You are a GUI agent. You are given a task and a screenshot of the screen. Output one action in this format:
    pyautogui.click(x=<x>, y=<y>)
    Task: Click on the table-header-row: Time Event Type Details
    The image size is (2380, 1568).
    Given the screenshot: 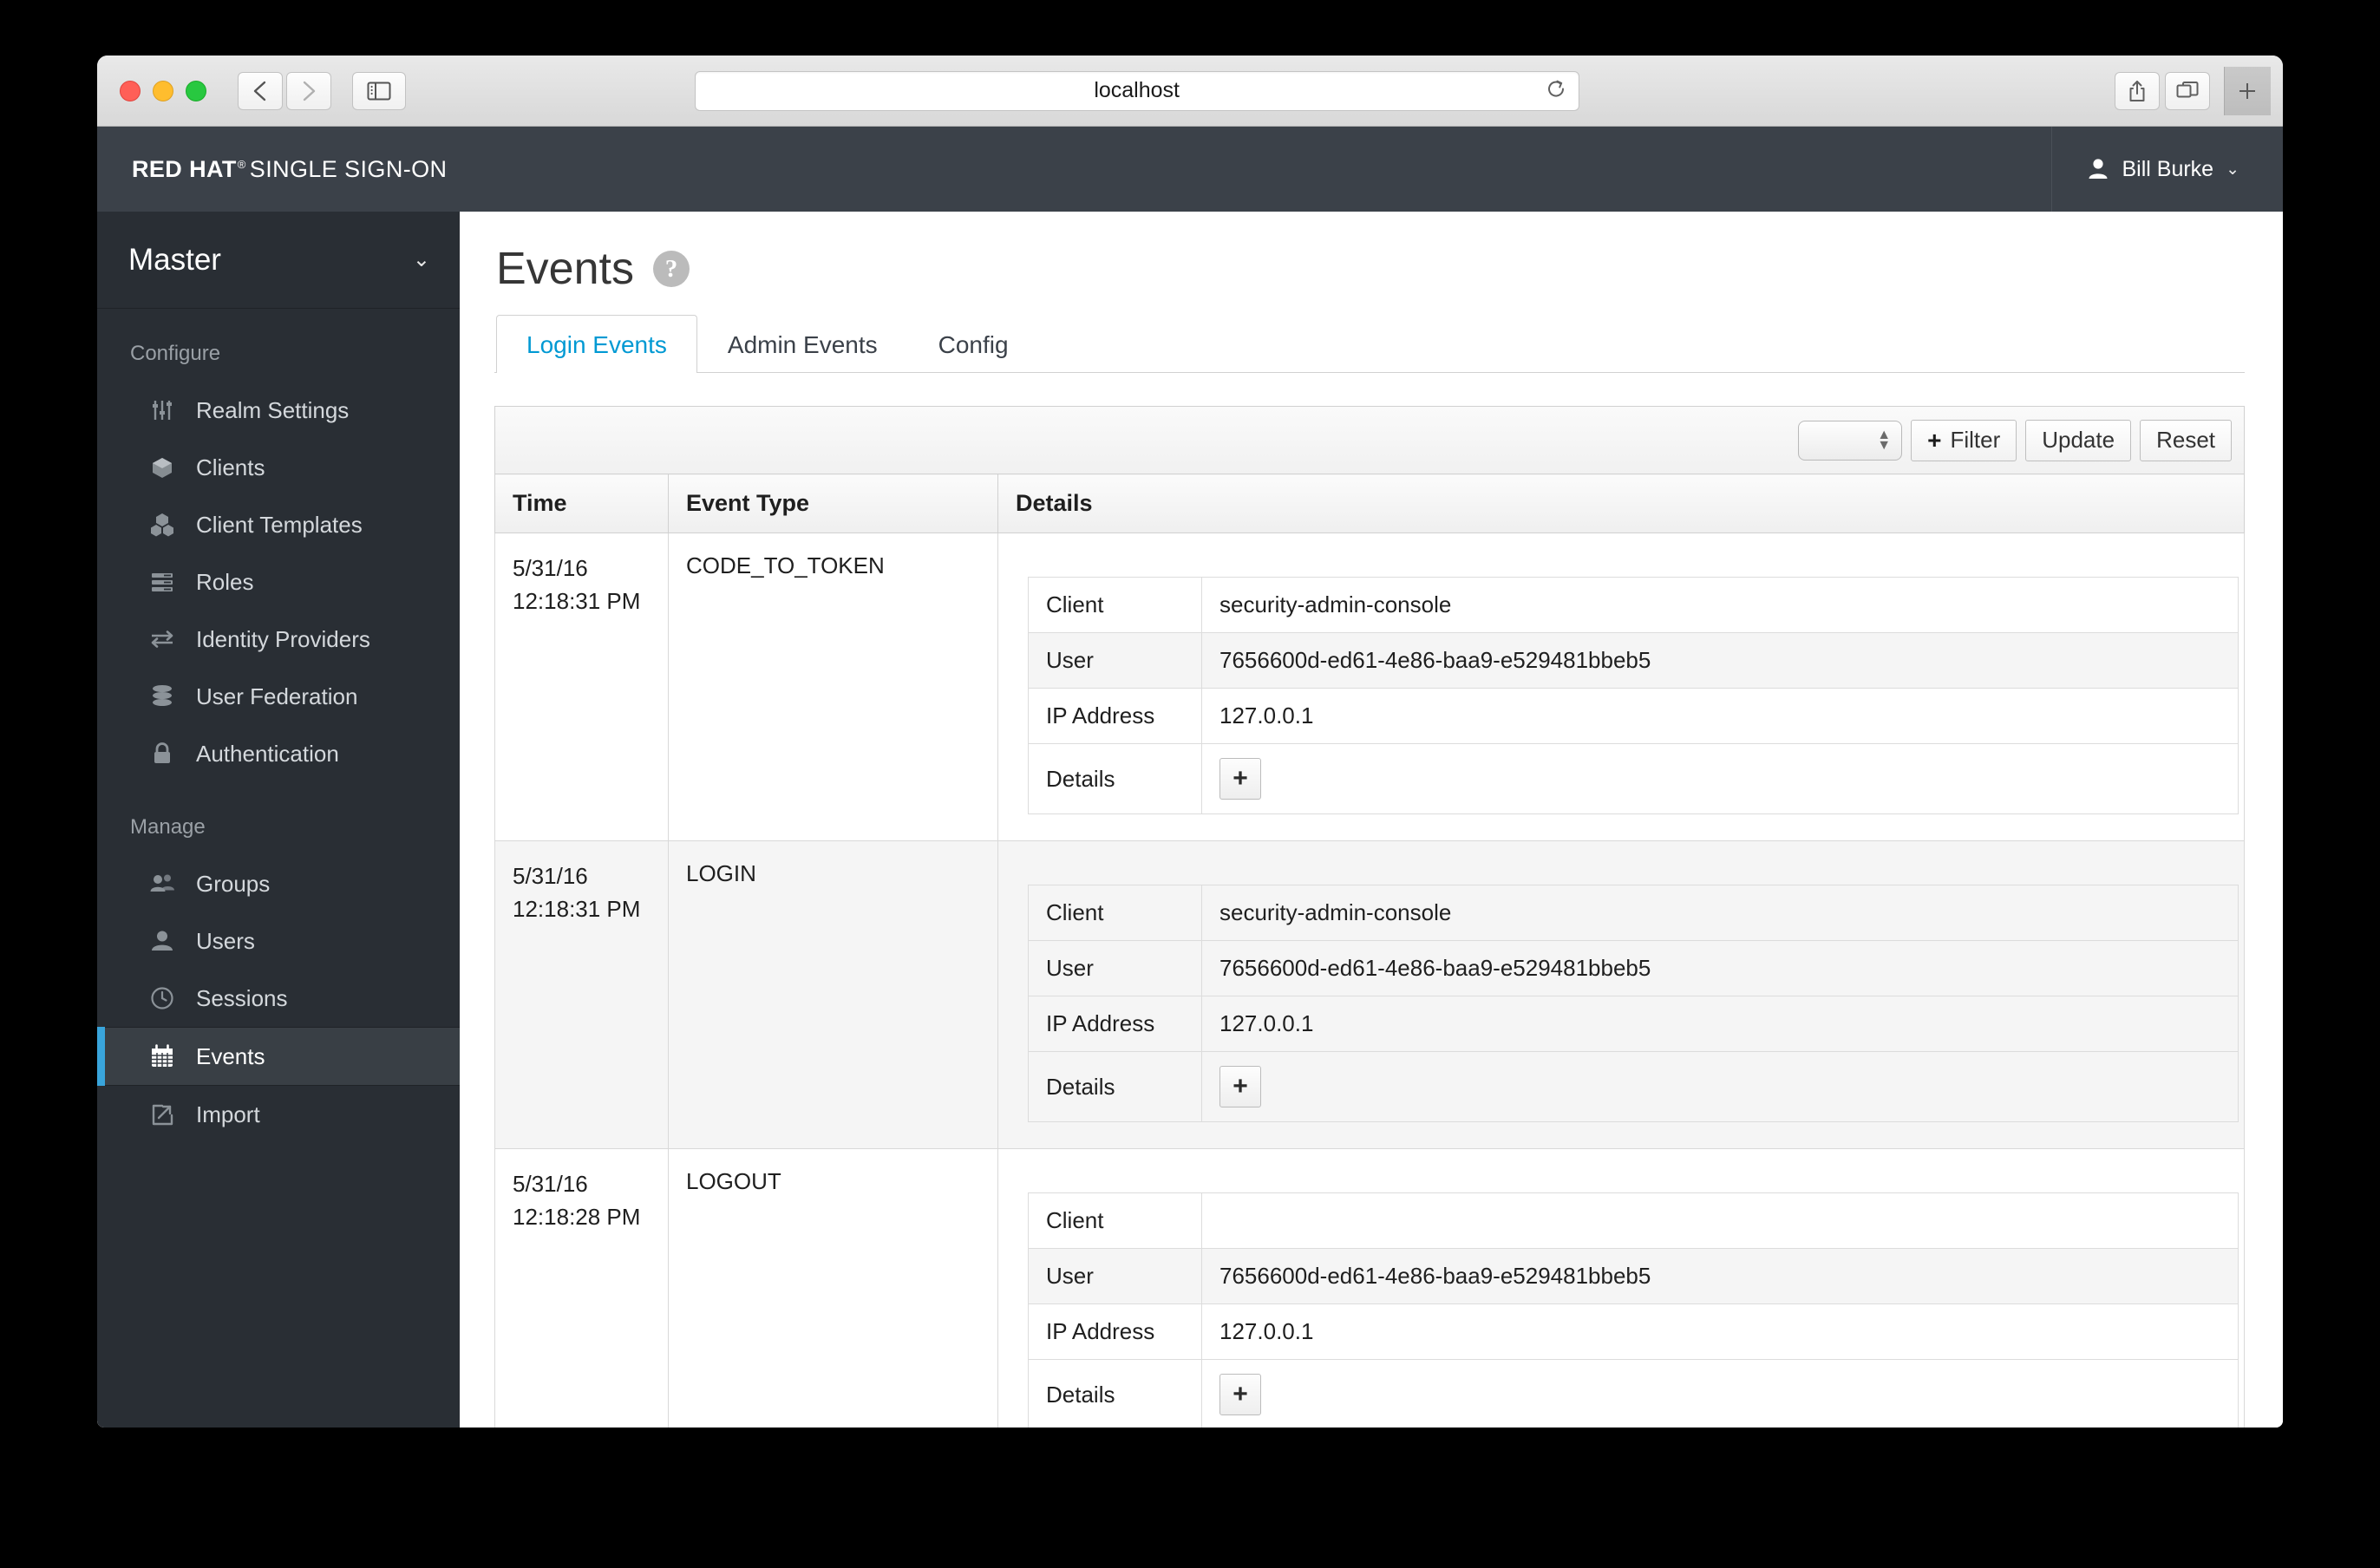 What is the action you would take?
    pyautogui.click(x=1369, y=504)
    